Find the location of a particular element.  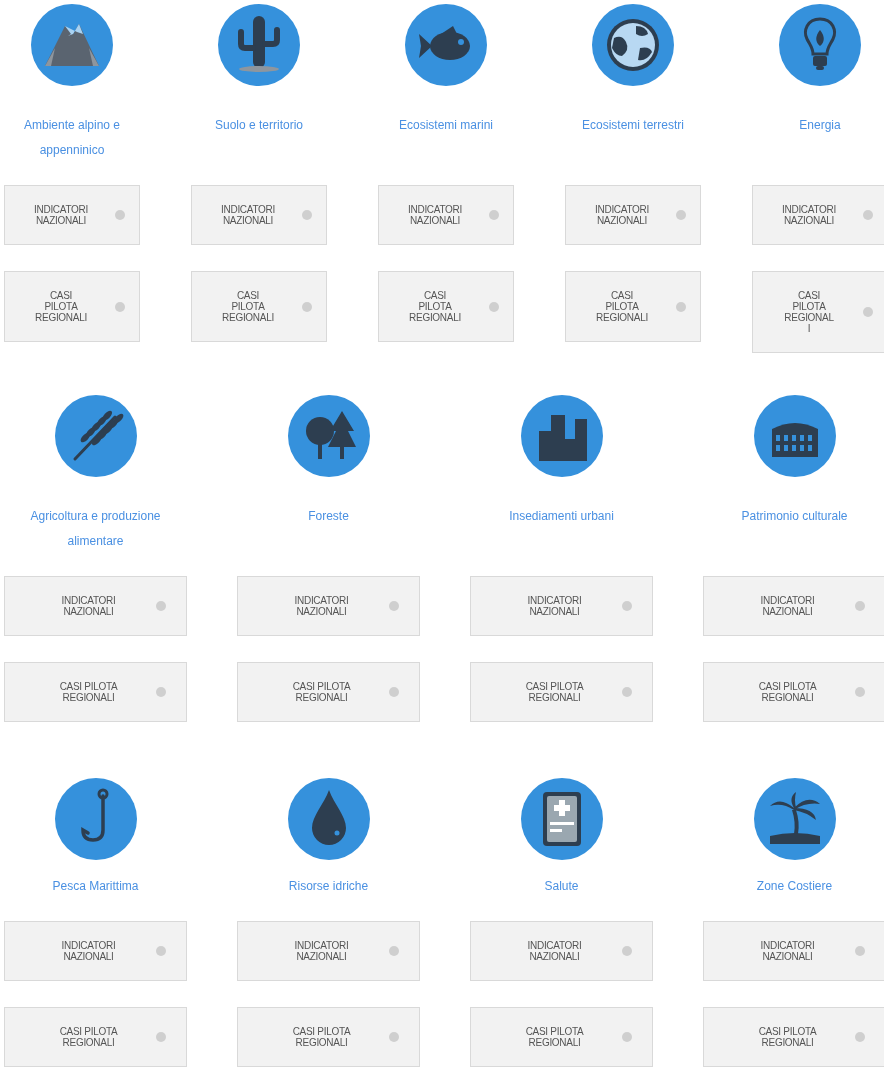

medical-card-icon is located at coordinates (561, 819).